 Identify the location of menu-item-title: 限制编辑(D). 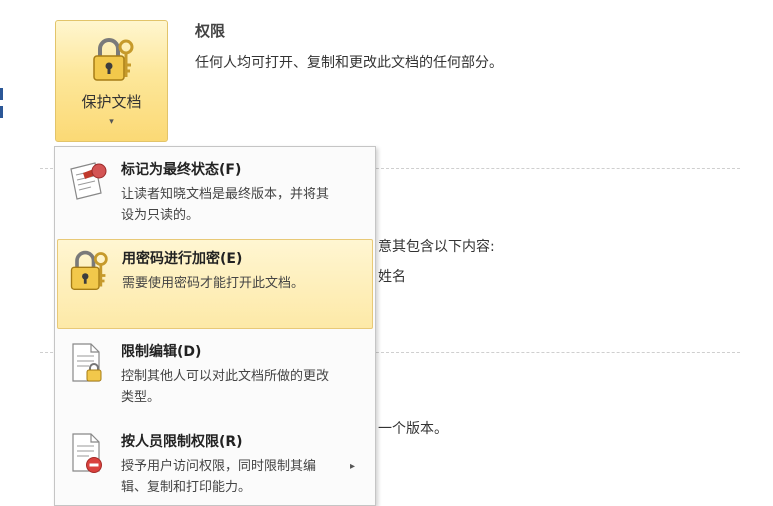
(161, 352).